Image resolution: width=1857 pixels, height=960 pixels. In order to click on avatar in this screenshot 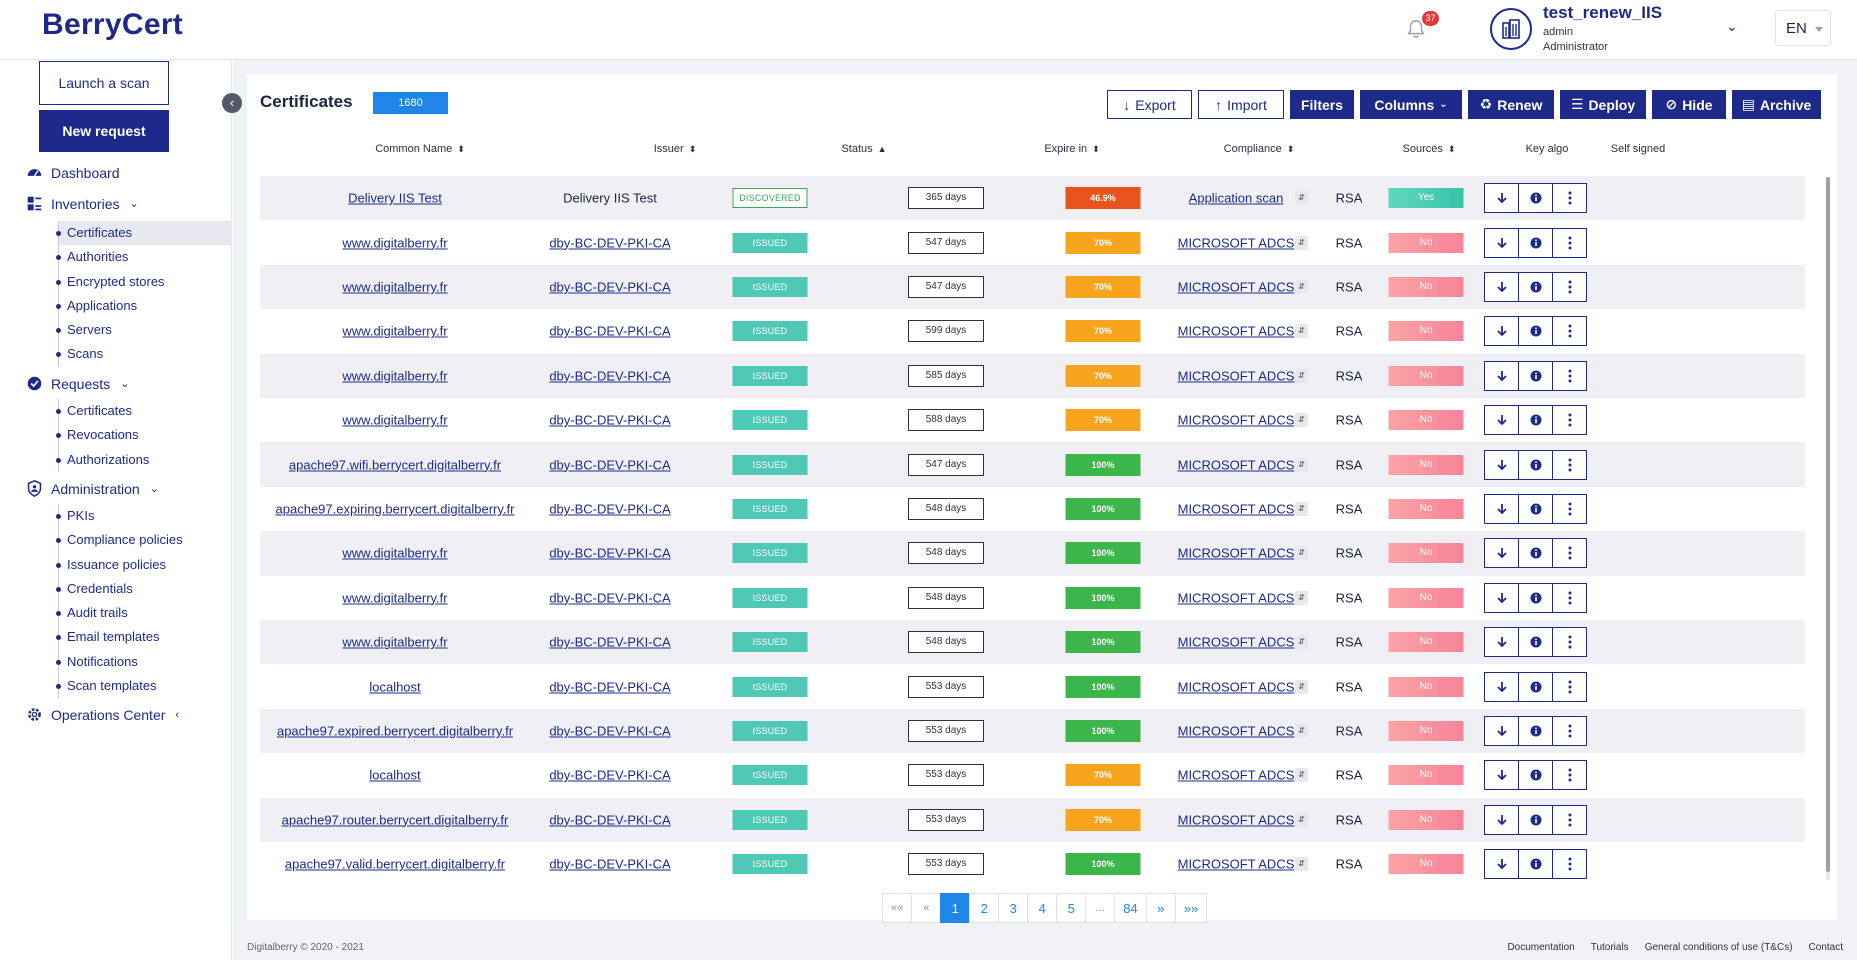, I will do `click(1511, 29)`.